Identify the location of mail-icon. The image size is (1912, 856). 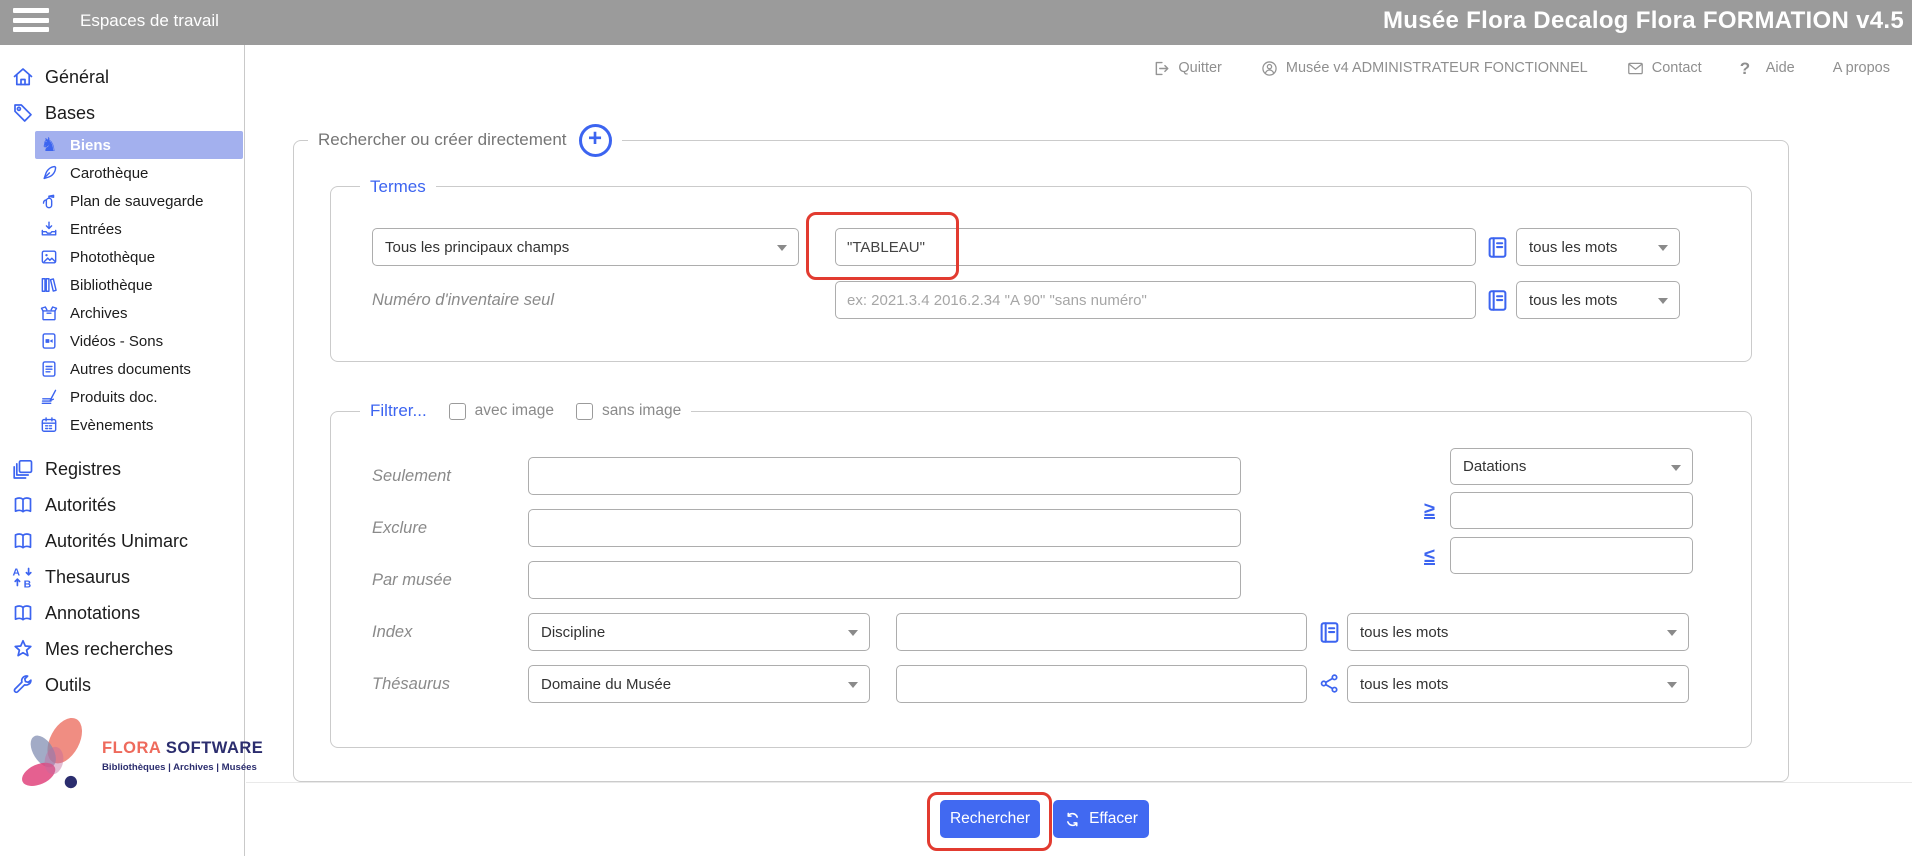
(1635, 68).